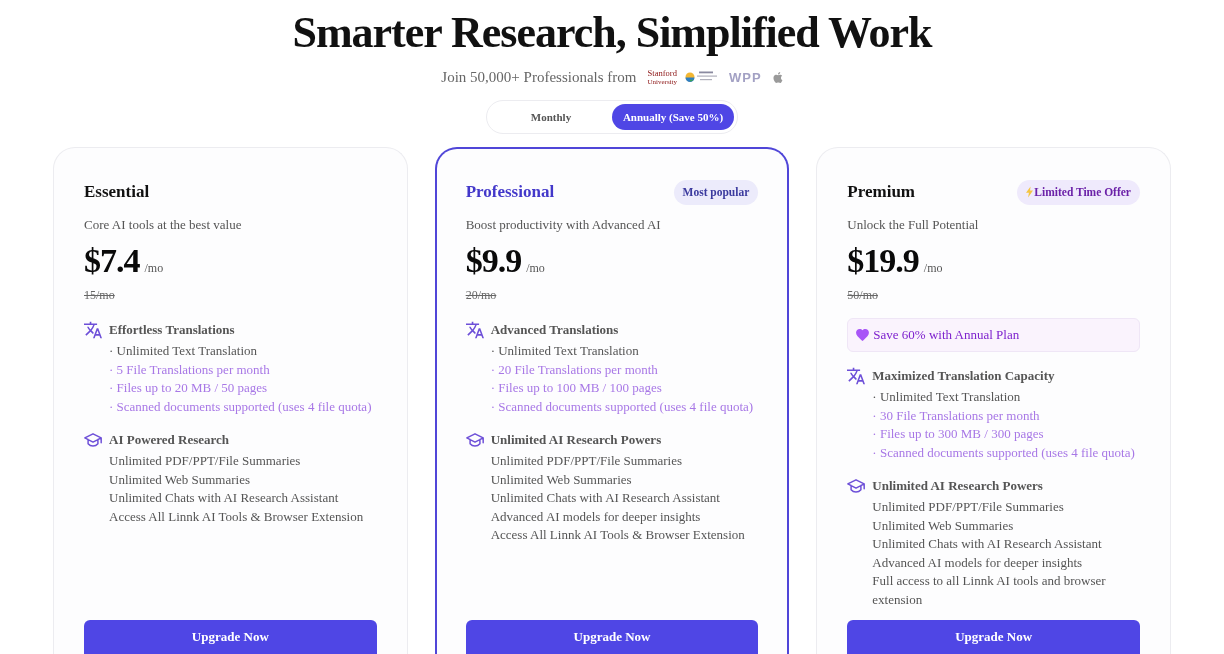 Image resolution: width=1224 pixels, height=654 pixels. Describe the element at coordinates (539, 77) in the screenshot. I see `page-subtitle: Join 50,000+ Professionals from` at that location.